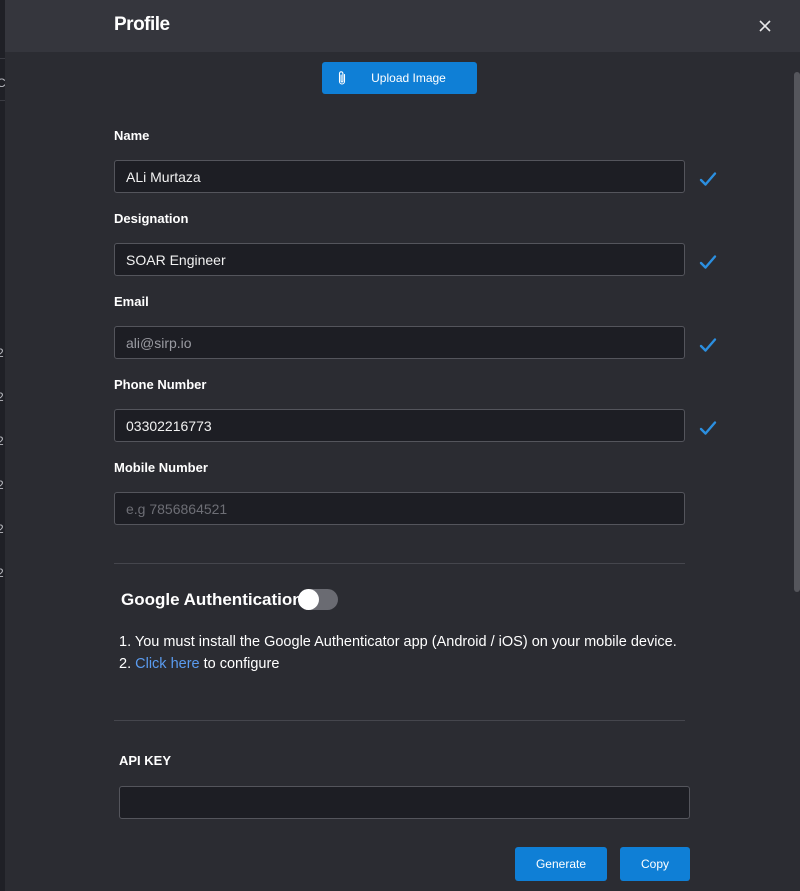 The image size is (800, 891). I want to click on upload-image-label: Upload Image, so click(408, 78).